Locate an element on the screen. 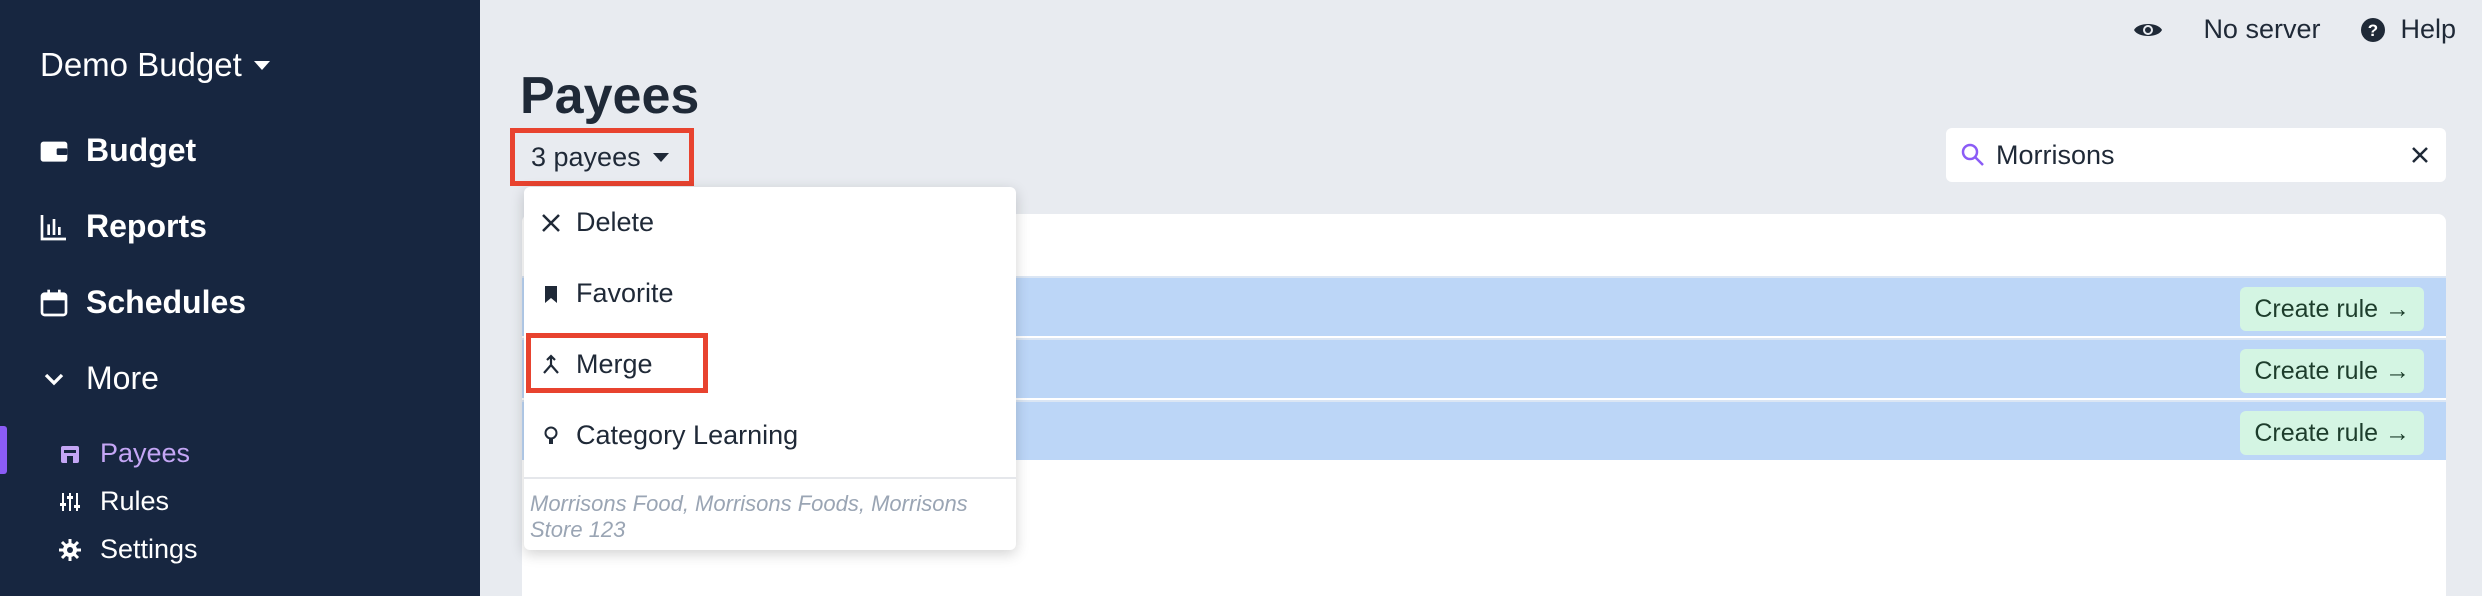 This screenshot has width=2482, height=596. sidebar-item-payees: Payees is located at coordinates (124, 453).